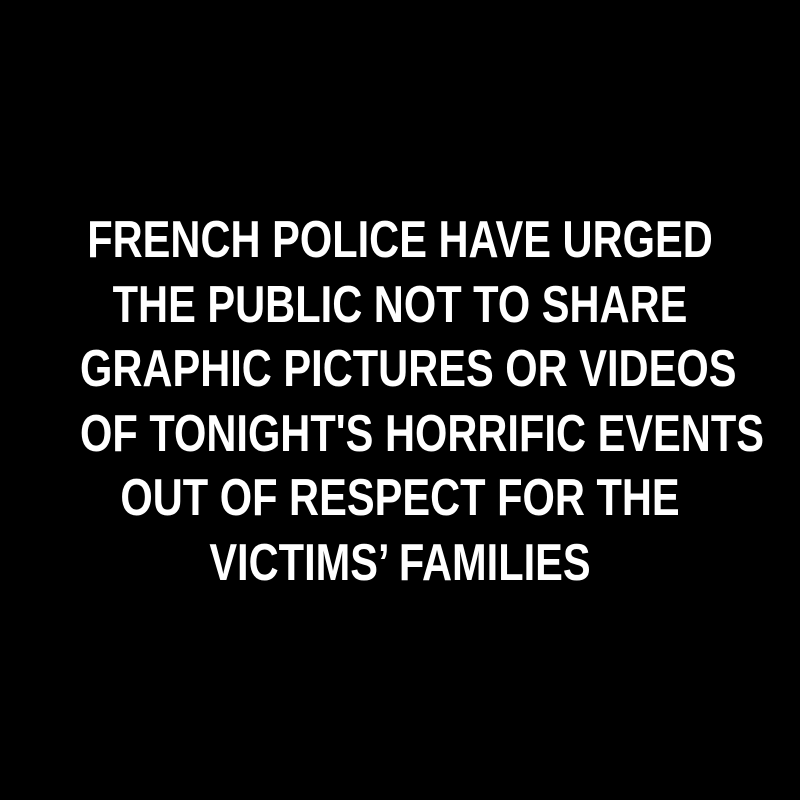  I want to click on message-line: THE PUBLIC NOT TO SHARE, so click(400, 304).